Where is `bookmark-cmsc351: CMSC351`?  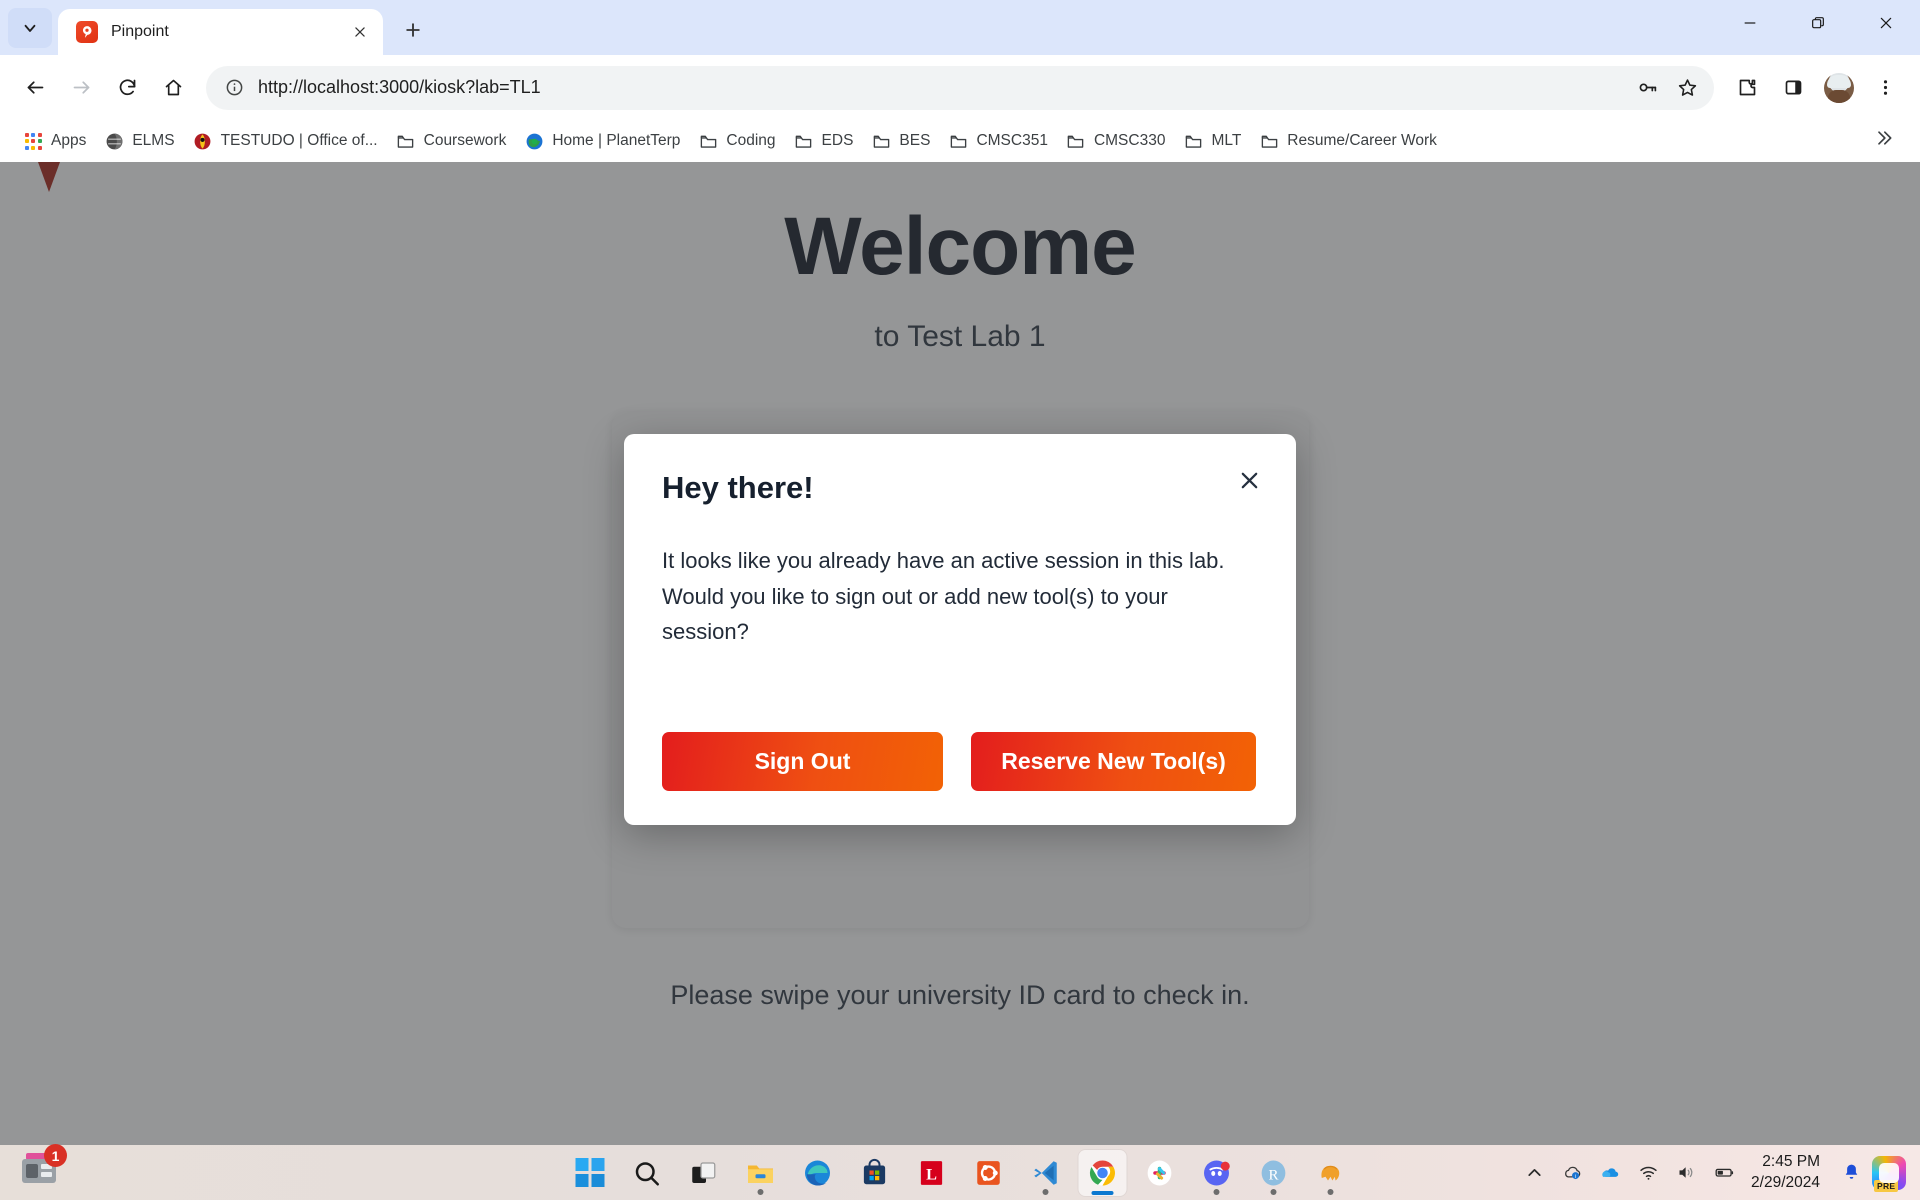
bookmark-cmsc351: CMSC351 is located at coordinates (998, 141).